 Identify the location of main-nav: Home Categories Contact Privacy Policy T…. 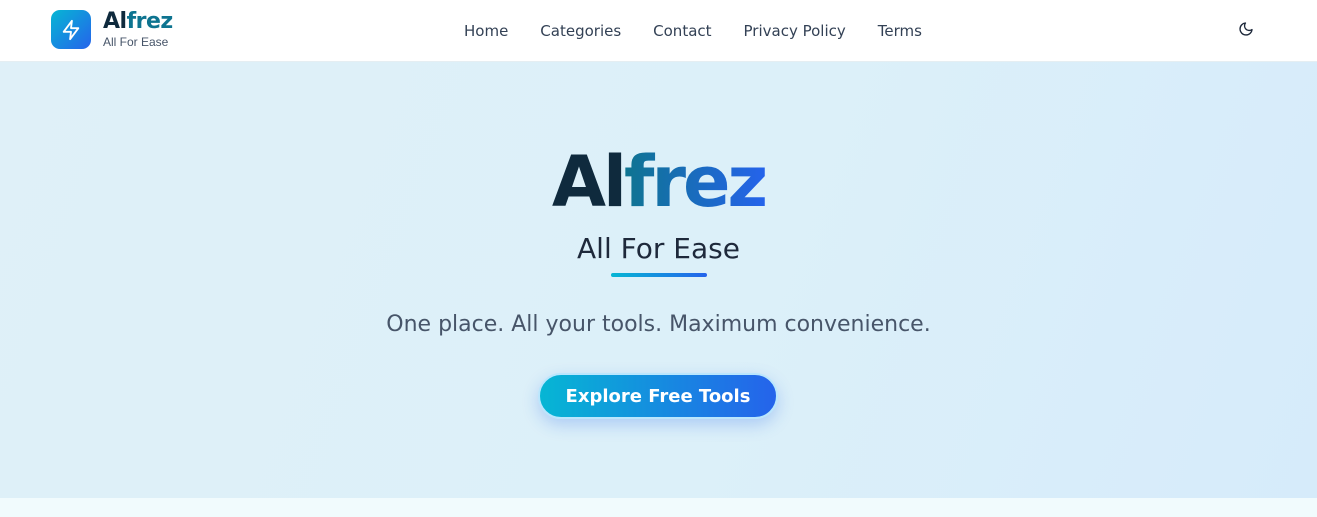
(693, 31).